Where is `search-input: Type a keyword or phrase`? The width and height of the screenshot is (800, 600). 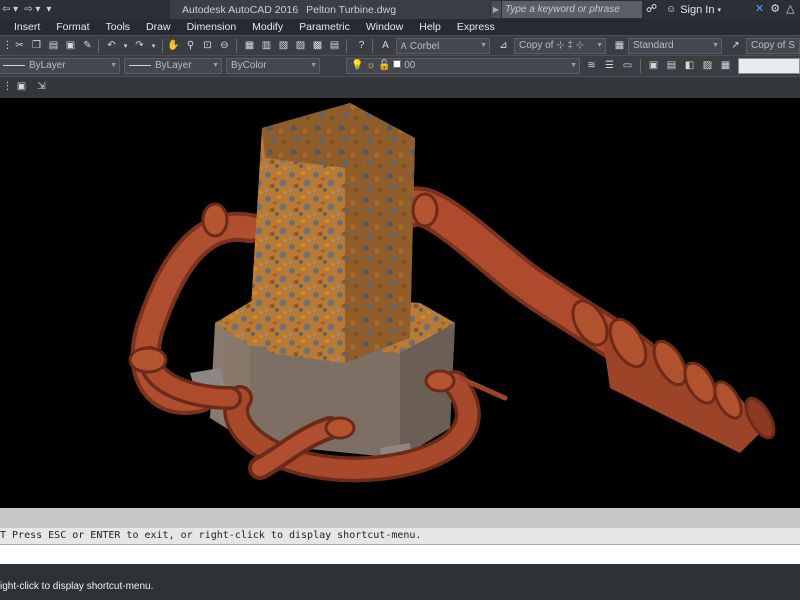
search-input: Type a keyword or phrase is located at coordinates (572, 9).